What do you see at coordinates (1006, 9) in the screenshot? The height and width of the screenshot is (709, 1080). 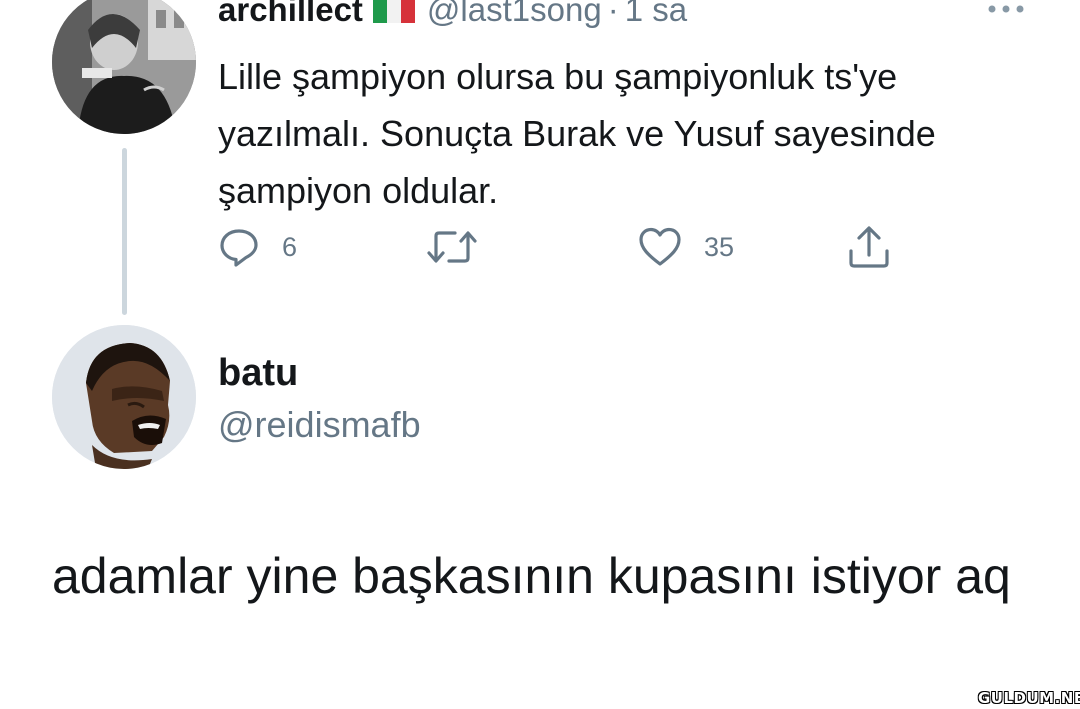 I see `more-options-icon` at bounding box center [1006, 9].